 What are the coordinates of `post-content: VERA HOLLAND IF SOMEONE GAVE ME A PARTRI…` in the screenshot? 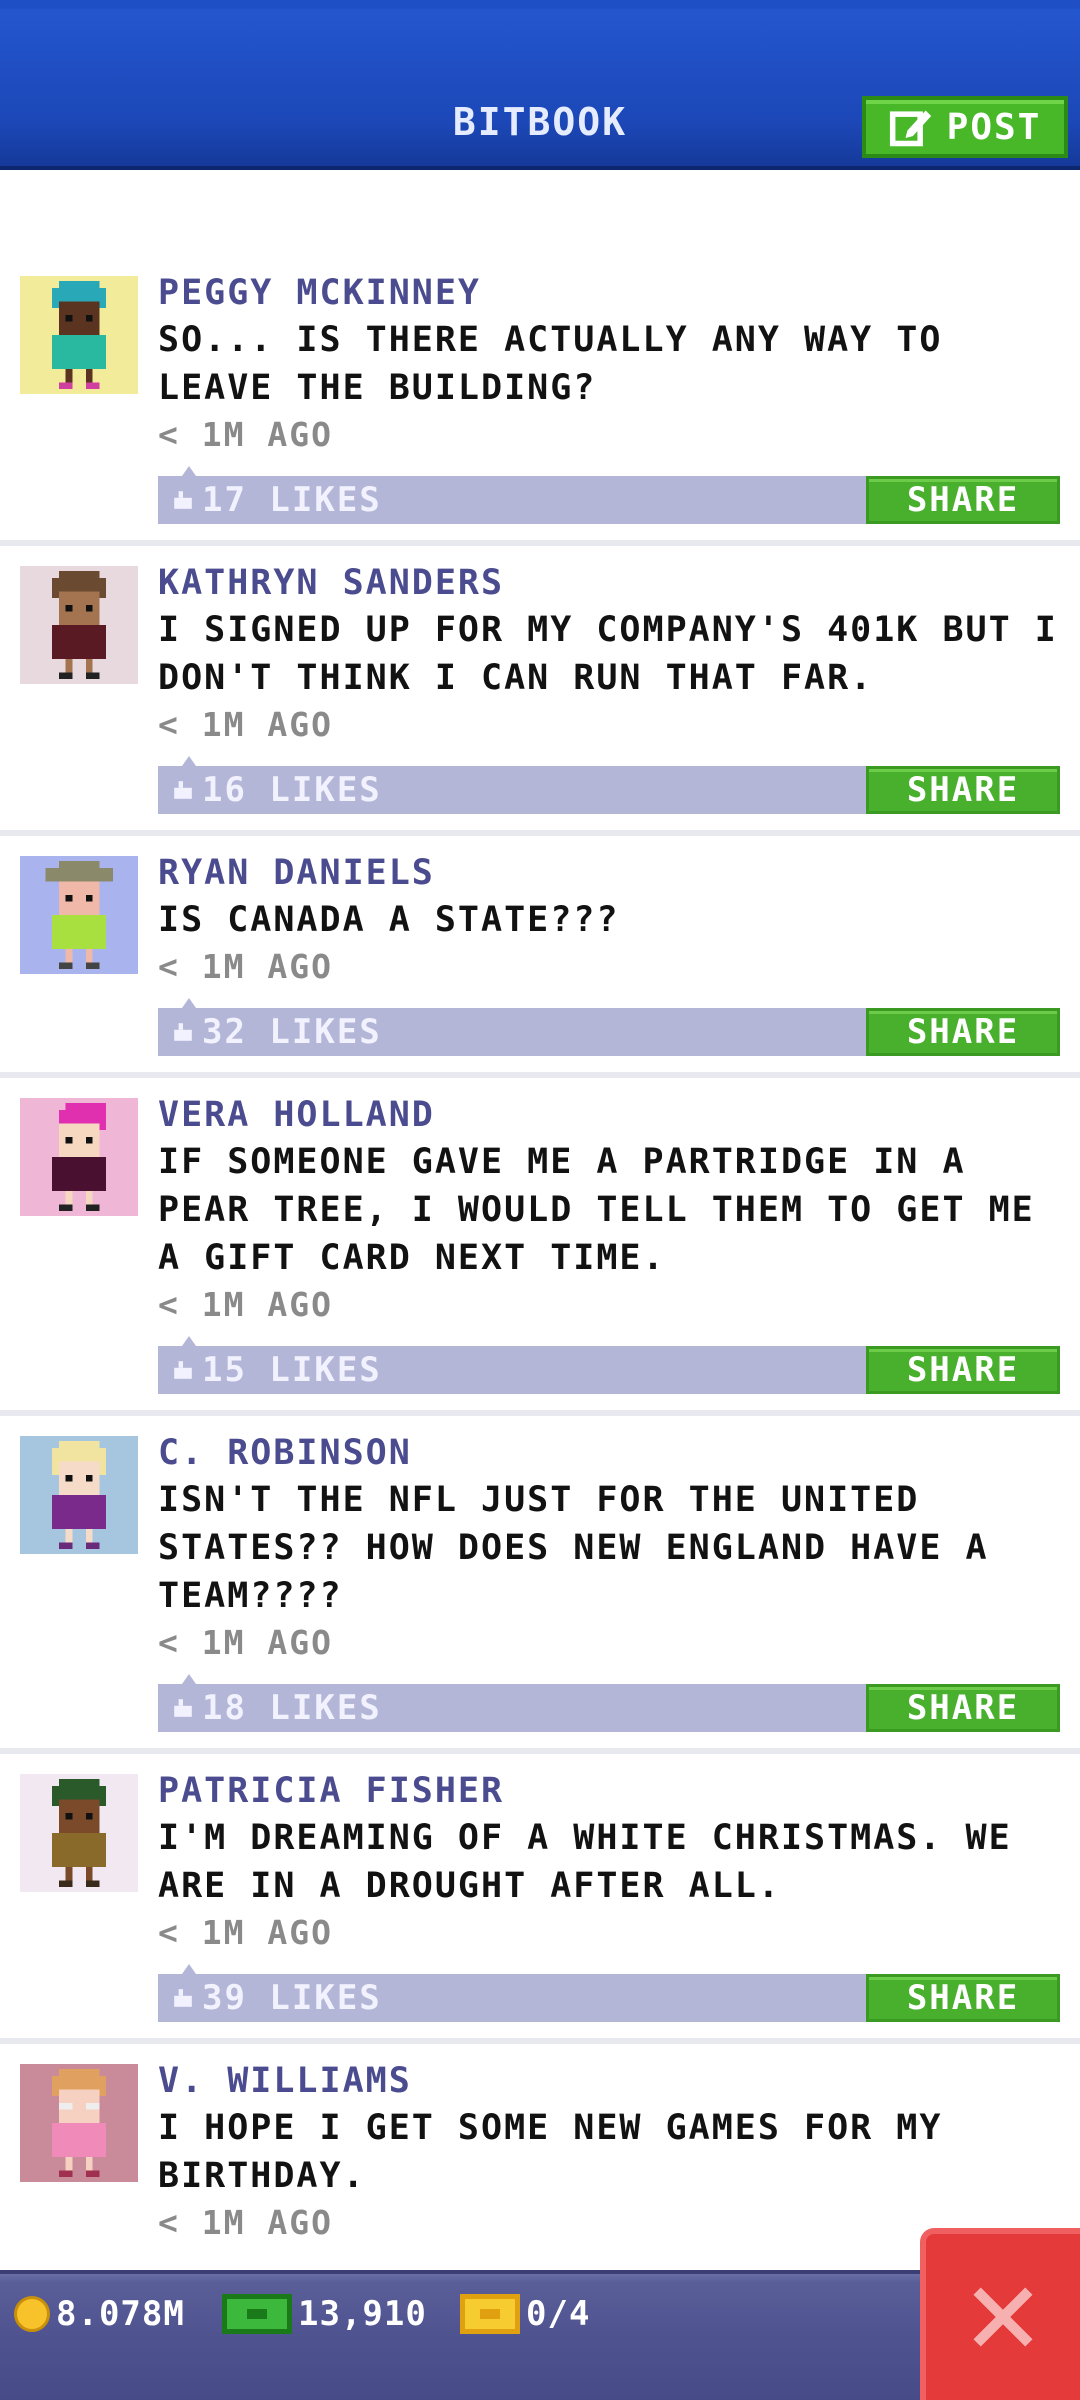 It's located at (619, 1236).